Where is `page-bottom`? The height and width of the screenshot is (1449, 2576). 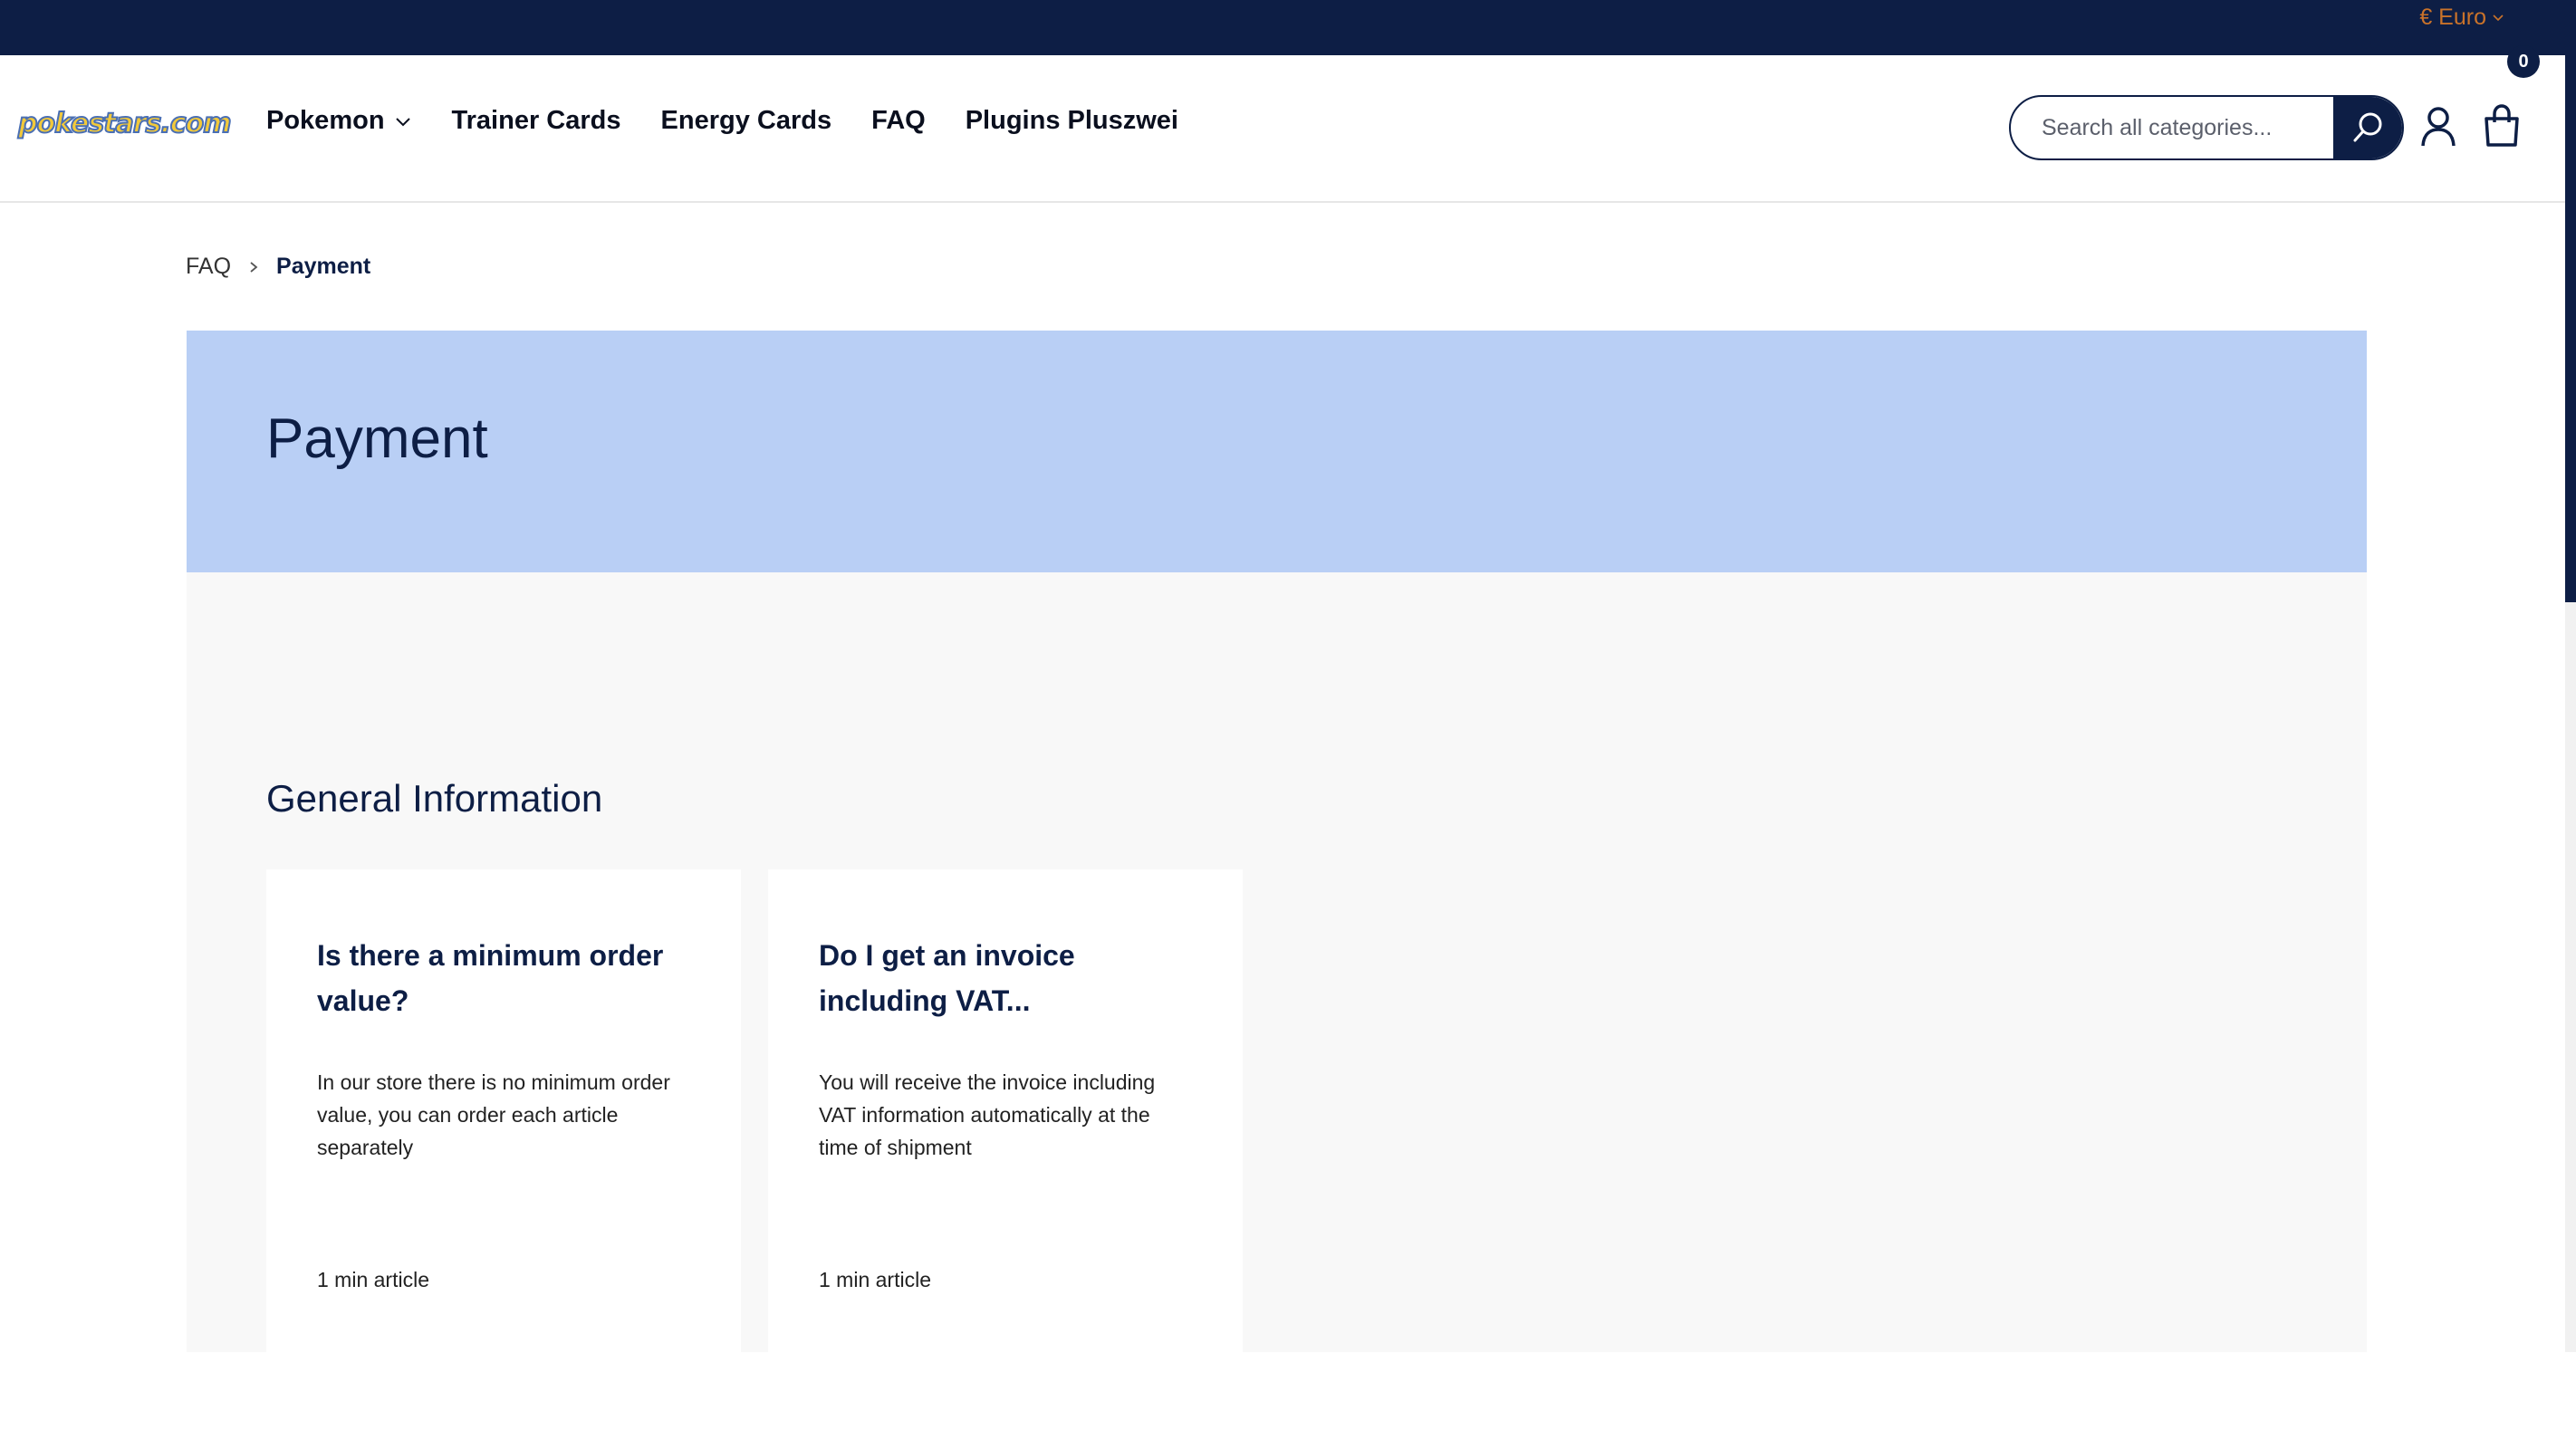 page-bottom is located at coordinates (1288, 1400).